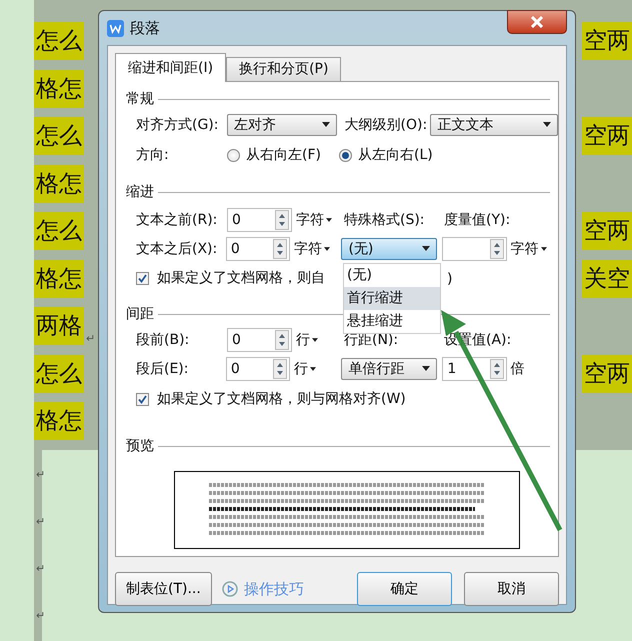 The width and height of the screenshot is (632, 641). Describe the element at coordinates (404, 589) in the screenshot. I see `ok-button: 确定` at that location.